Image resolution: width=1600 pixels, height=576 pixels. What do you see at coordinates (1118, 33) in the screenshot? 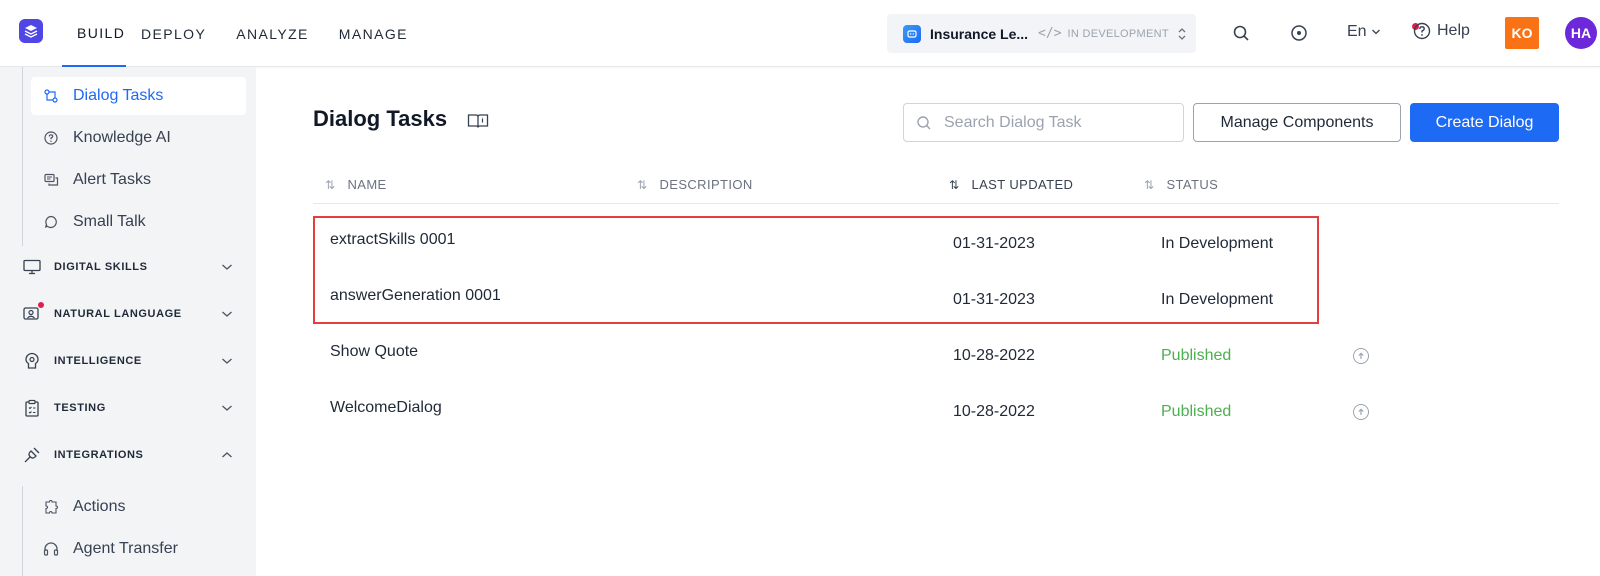
I see `bot-status: IN DEVELOPMENT` at bounding box center [1118, 33].